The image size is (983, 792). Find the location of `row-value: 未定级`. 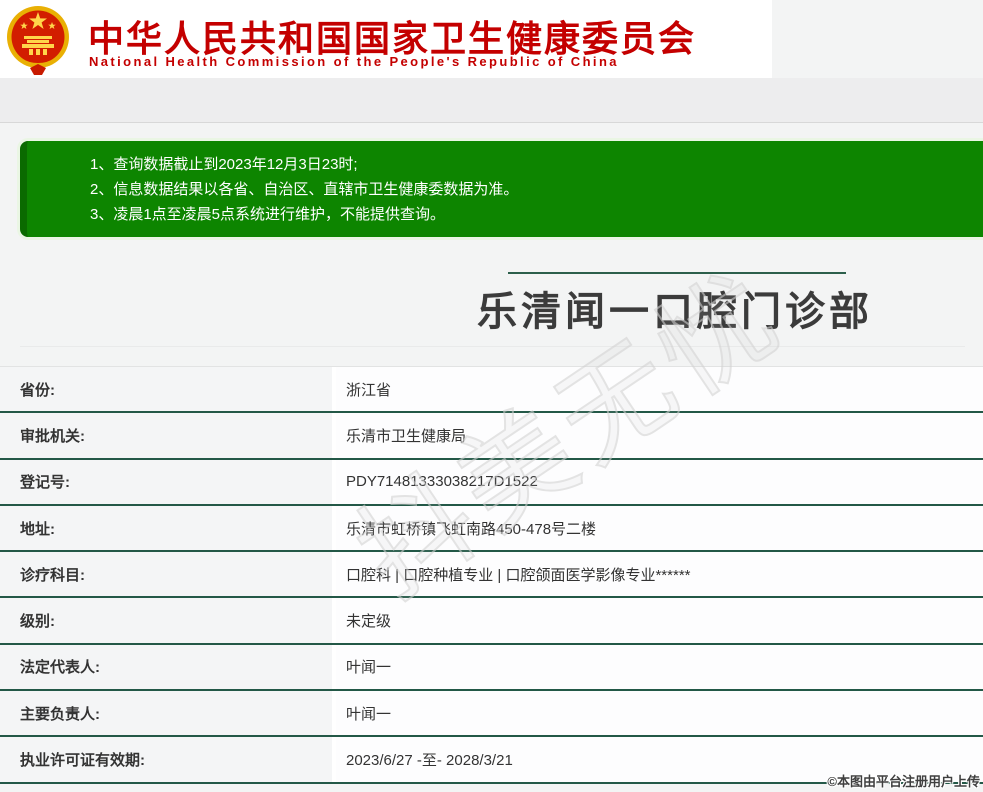

row-value: 未定级 is located at coordinates (659, 620).